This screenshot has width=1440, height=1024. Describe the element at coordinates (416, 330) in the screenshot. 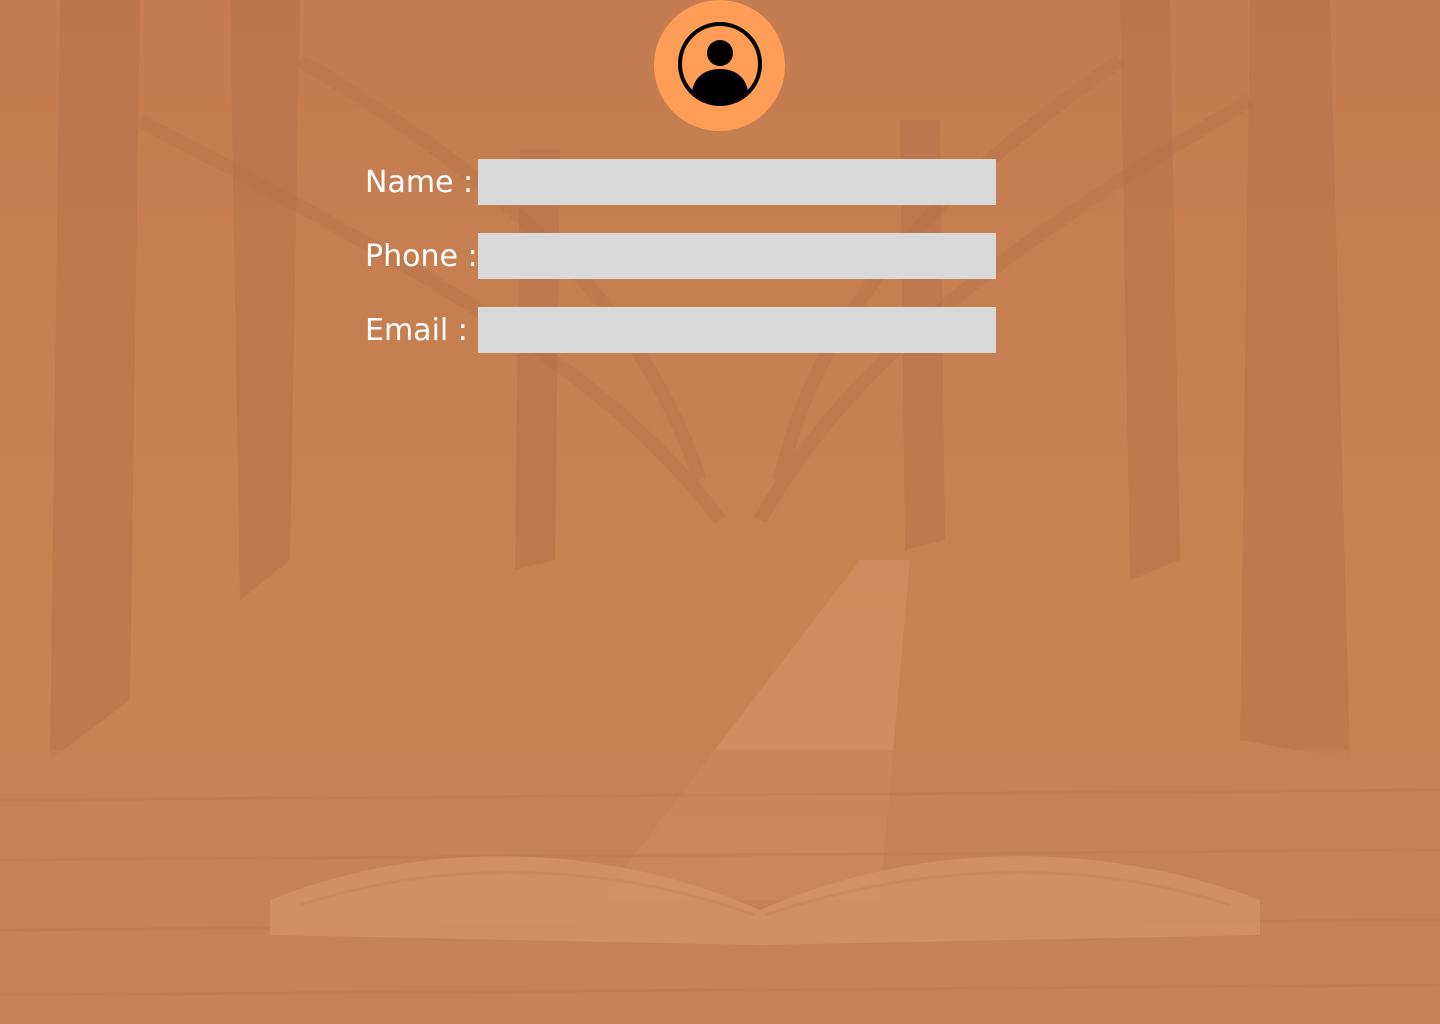

I see `email-label: Email :` at that location.